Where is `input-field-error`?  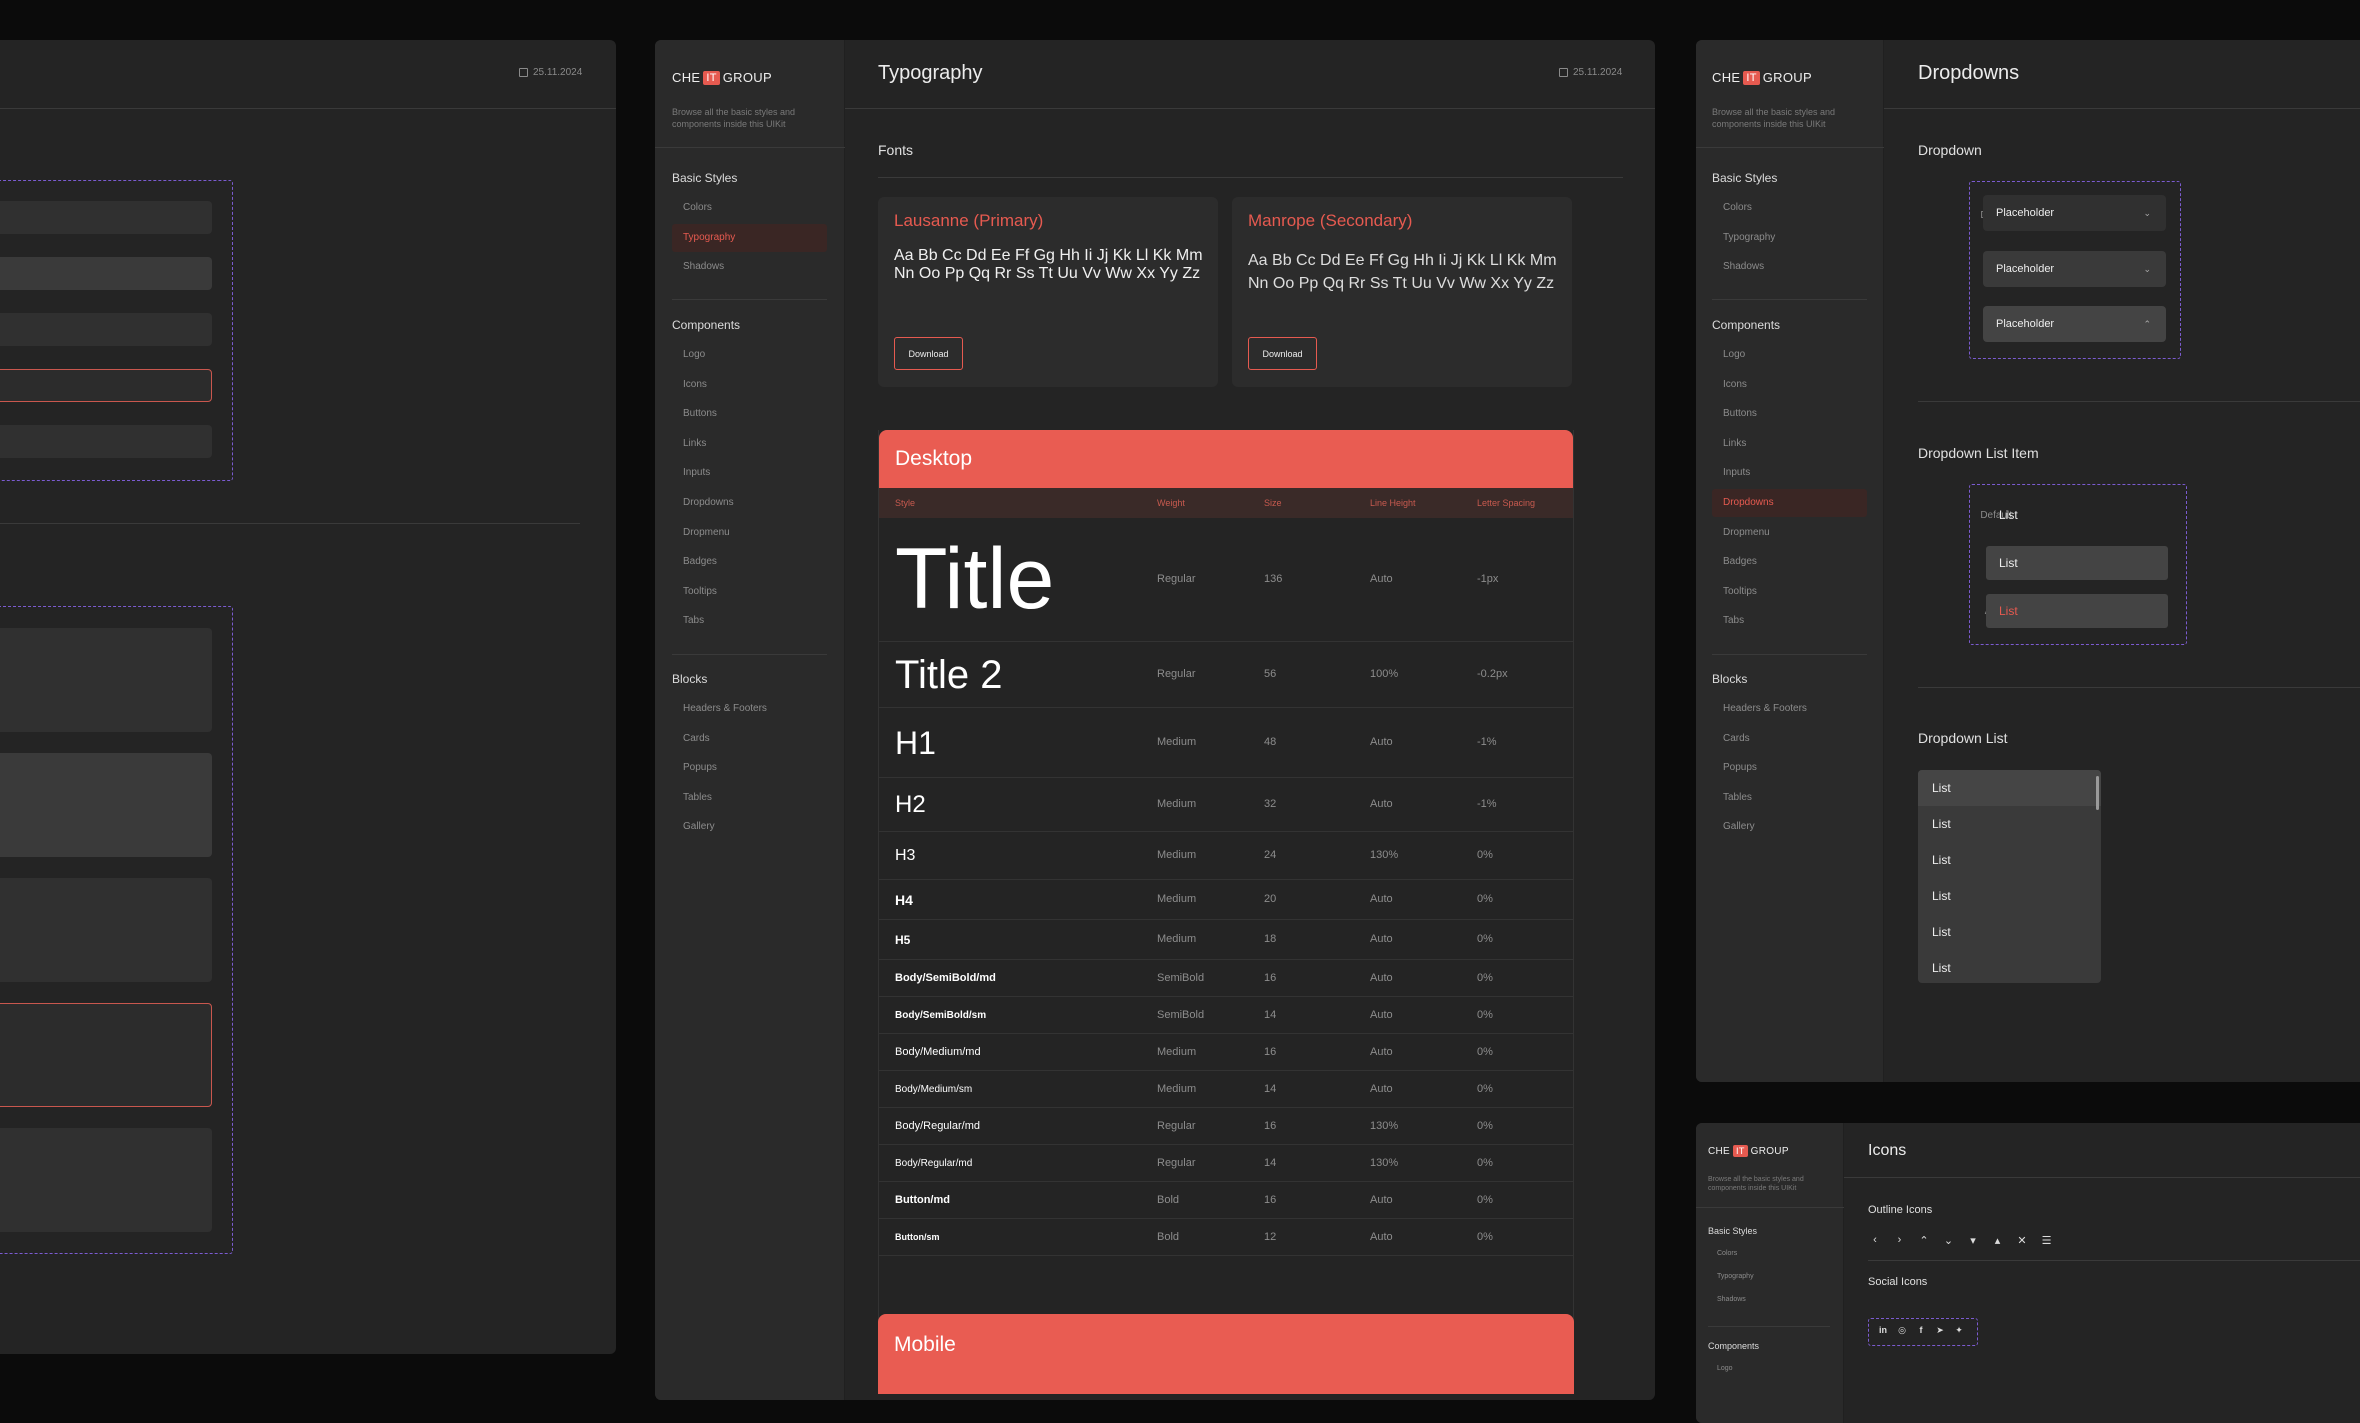 input-field-error is located at coordinates (106, 385).